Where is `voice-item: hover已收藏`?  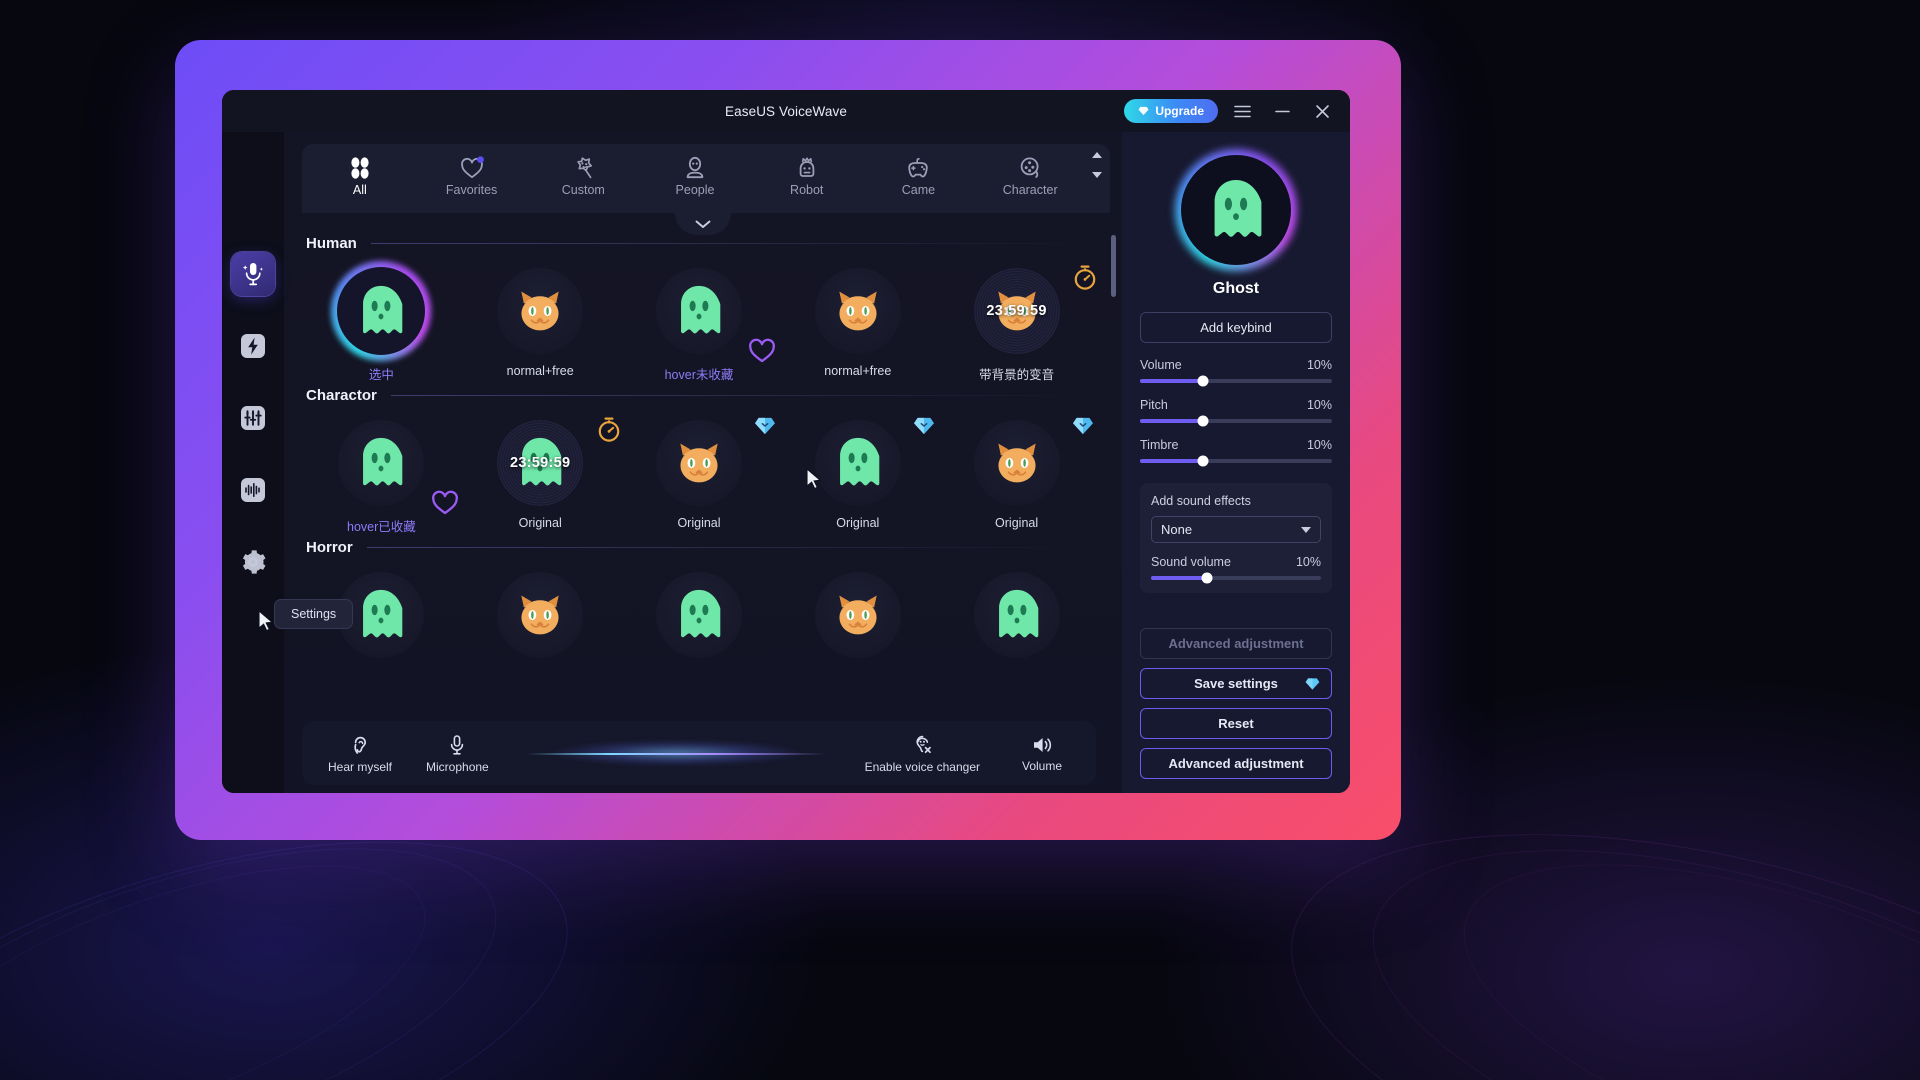
voice-item: hover已收藏 is located at coordinates (381, 477).